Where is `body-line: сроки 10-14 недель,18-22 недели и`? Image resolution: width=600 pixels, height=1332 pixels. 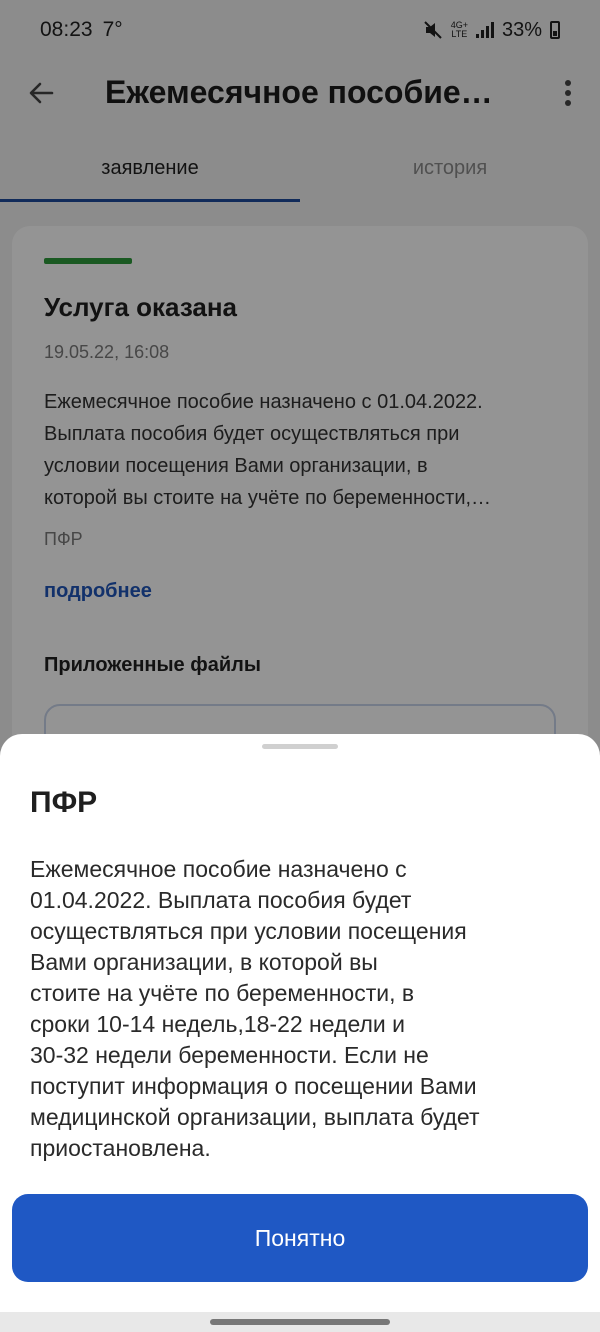
body-line: сроки 10-14 недель,18-22 недели и is located at coordinates (217, 1024).